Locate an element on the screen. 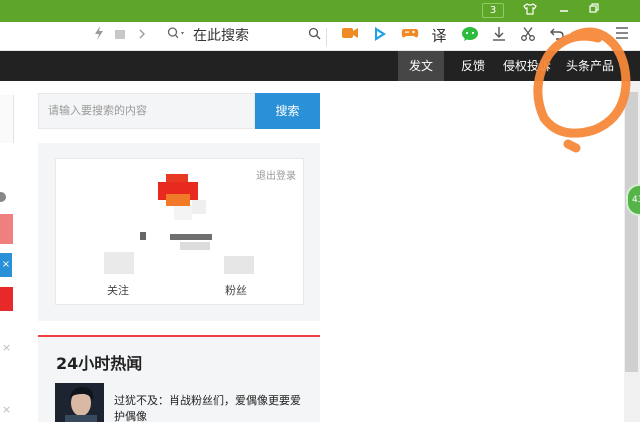  logout-link: 退出登录 is located at coordinates (276, 174).